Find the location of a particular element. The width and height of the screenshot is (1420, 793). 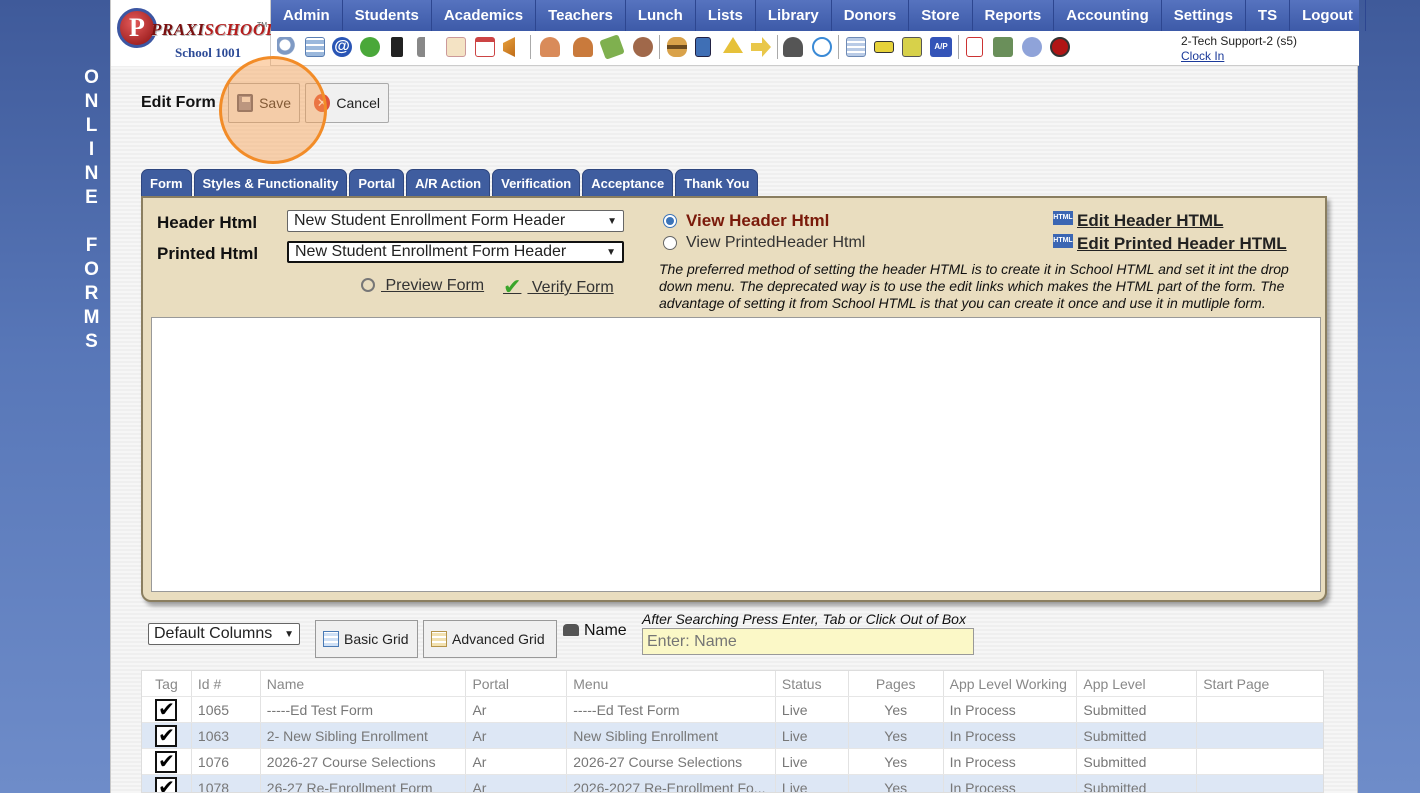

radio-view-header: View Header Html is located at coordinates (746, 221).